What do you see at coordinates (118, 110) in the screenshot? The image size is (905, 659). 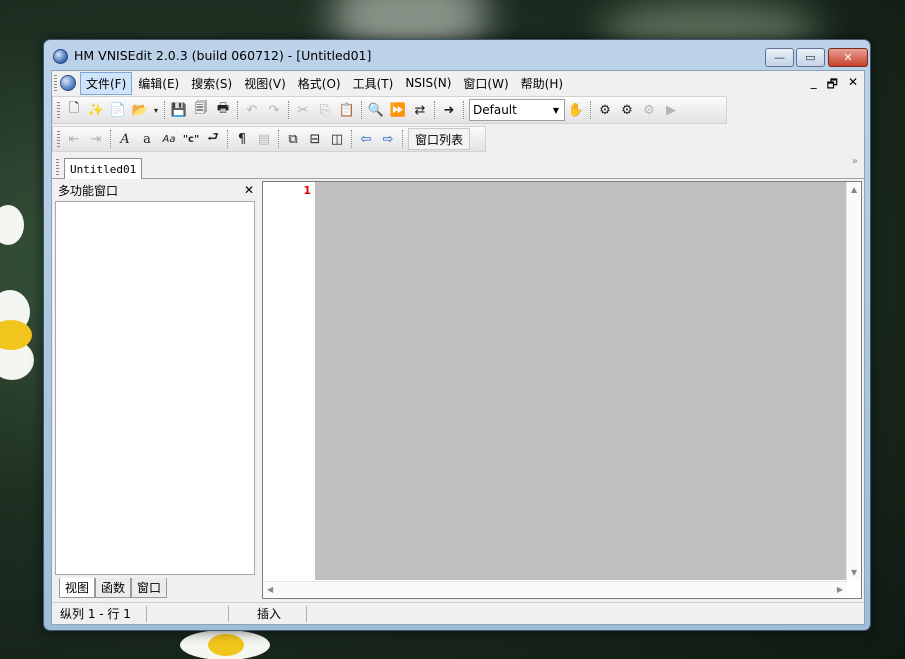 I see `template-icon: 📄` at bounding box center [118, 110].